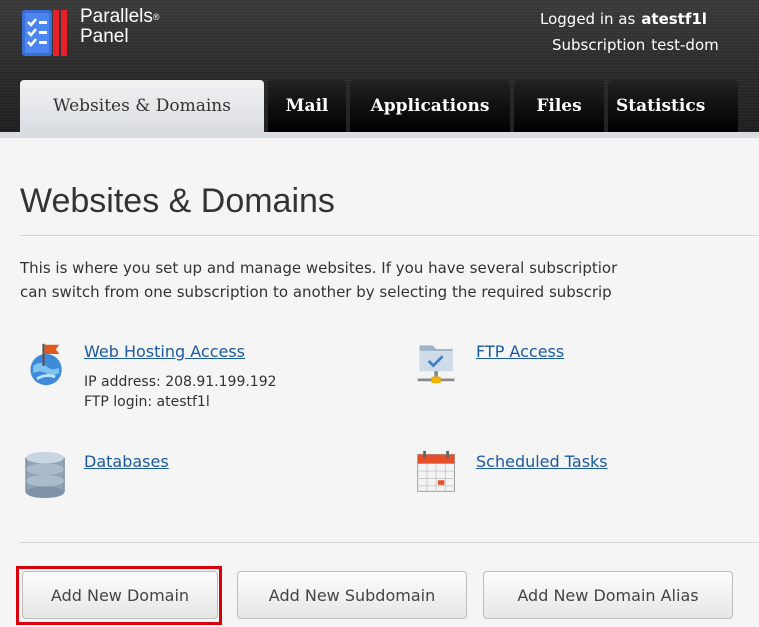 Image resolution: width=759 pixels, height=627 pixels. Describe the element at coordinates (673, 106) in the screenshot. I see `tab-statistics: Statistics` at that location.